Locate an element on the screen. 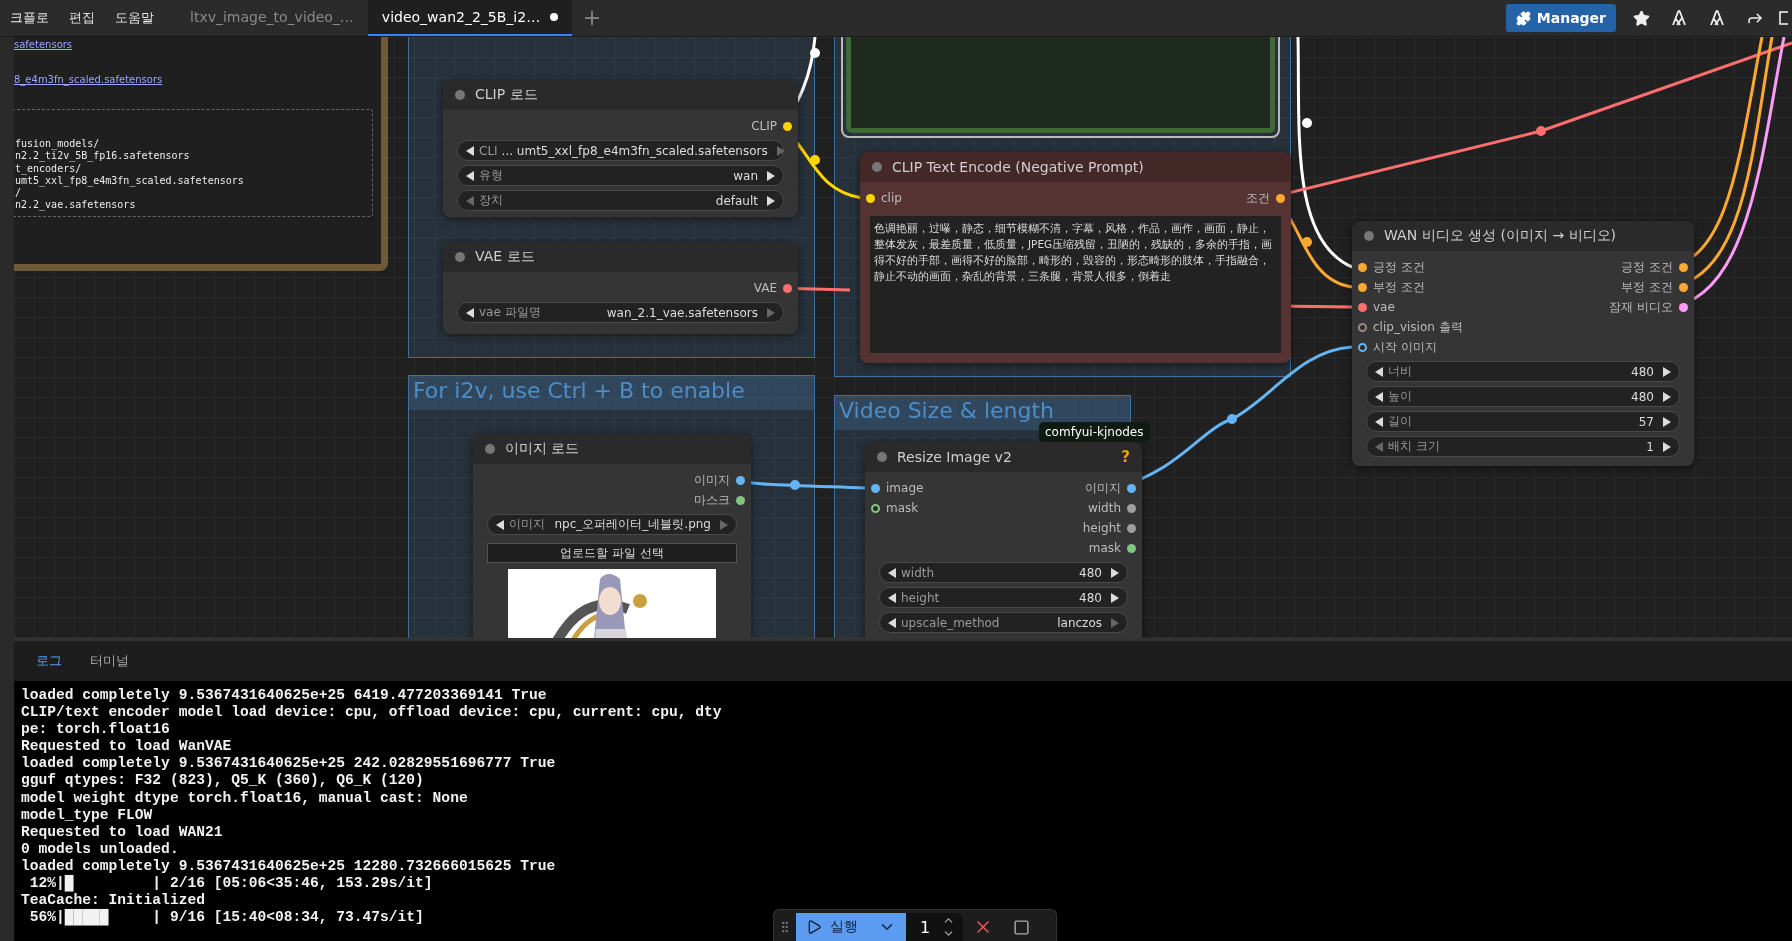 This screenshot has height=941, width=1792. upload-button: 업로드할 파일 선택 is located at coordinates (612, 553).